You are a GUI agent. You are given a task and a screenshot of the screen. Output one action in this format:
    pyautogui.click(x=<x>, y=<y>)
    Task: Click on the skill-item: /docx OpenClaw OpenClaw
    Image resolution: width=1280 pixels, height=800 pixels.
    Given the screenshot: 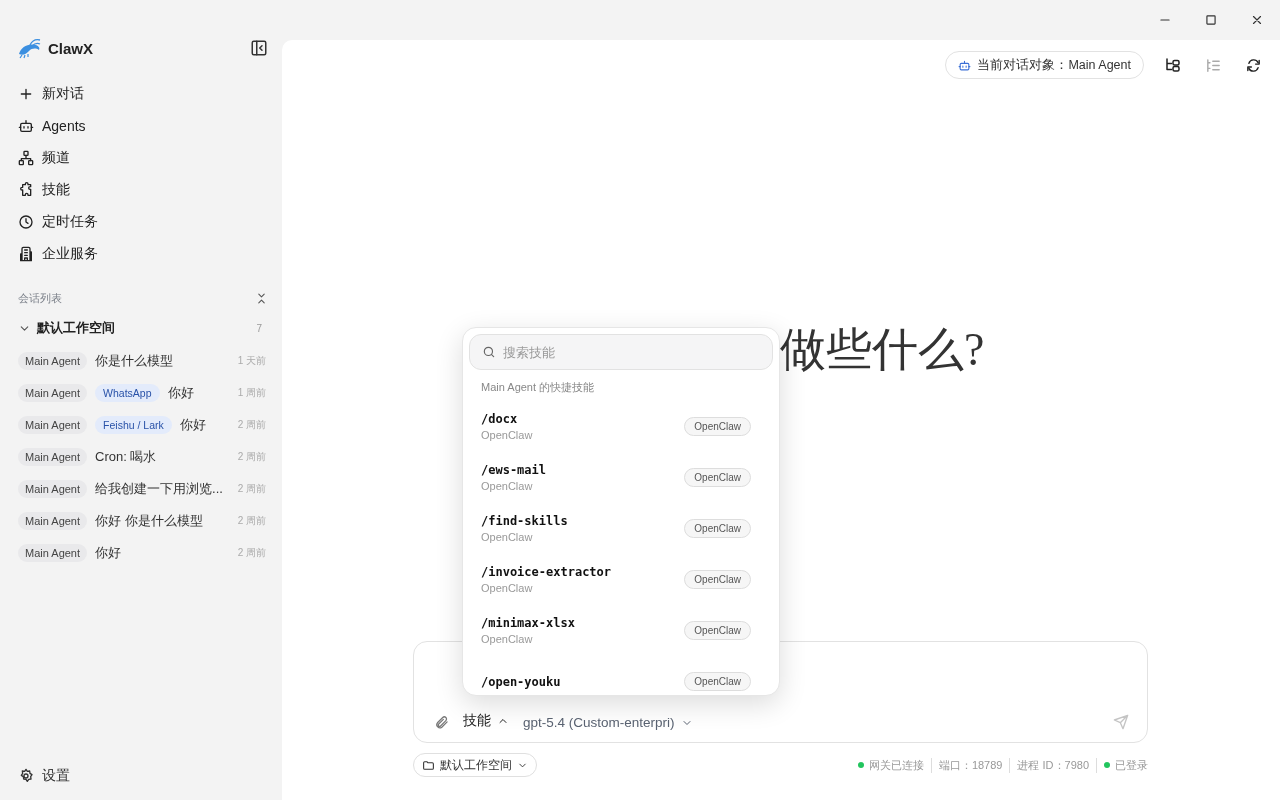 What is the action you would take?
    pyautogui.click(x=621, y=426)
    